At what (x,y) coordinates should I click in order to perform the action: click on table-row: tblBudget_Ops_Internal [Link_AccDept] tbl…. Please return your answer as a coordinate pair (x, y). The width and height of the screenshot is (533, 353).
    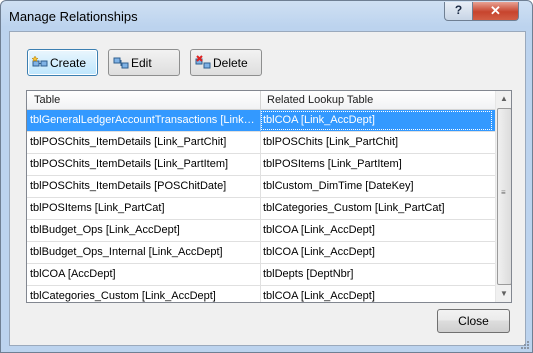
    Looking at the image, I should click on (261, 253).